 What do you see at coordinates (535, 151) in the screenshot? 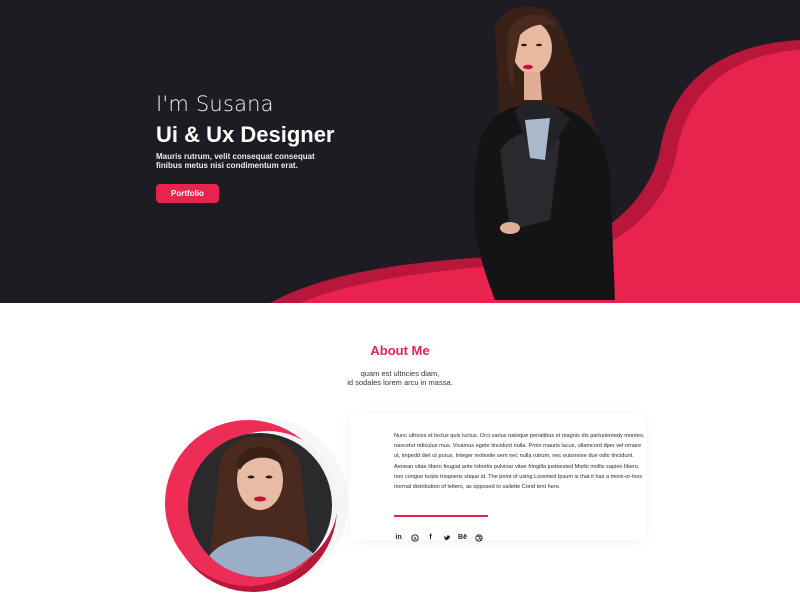
I see `hero-portrait-illustration` at bounding box center [535, 151].